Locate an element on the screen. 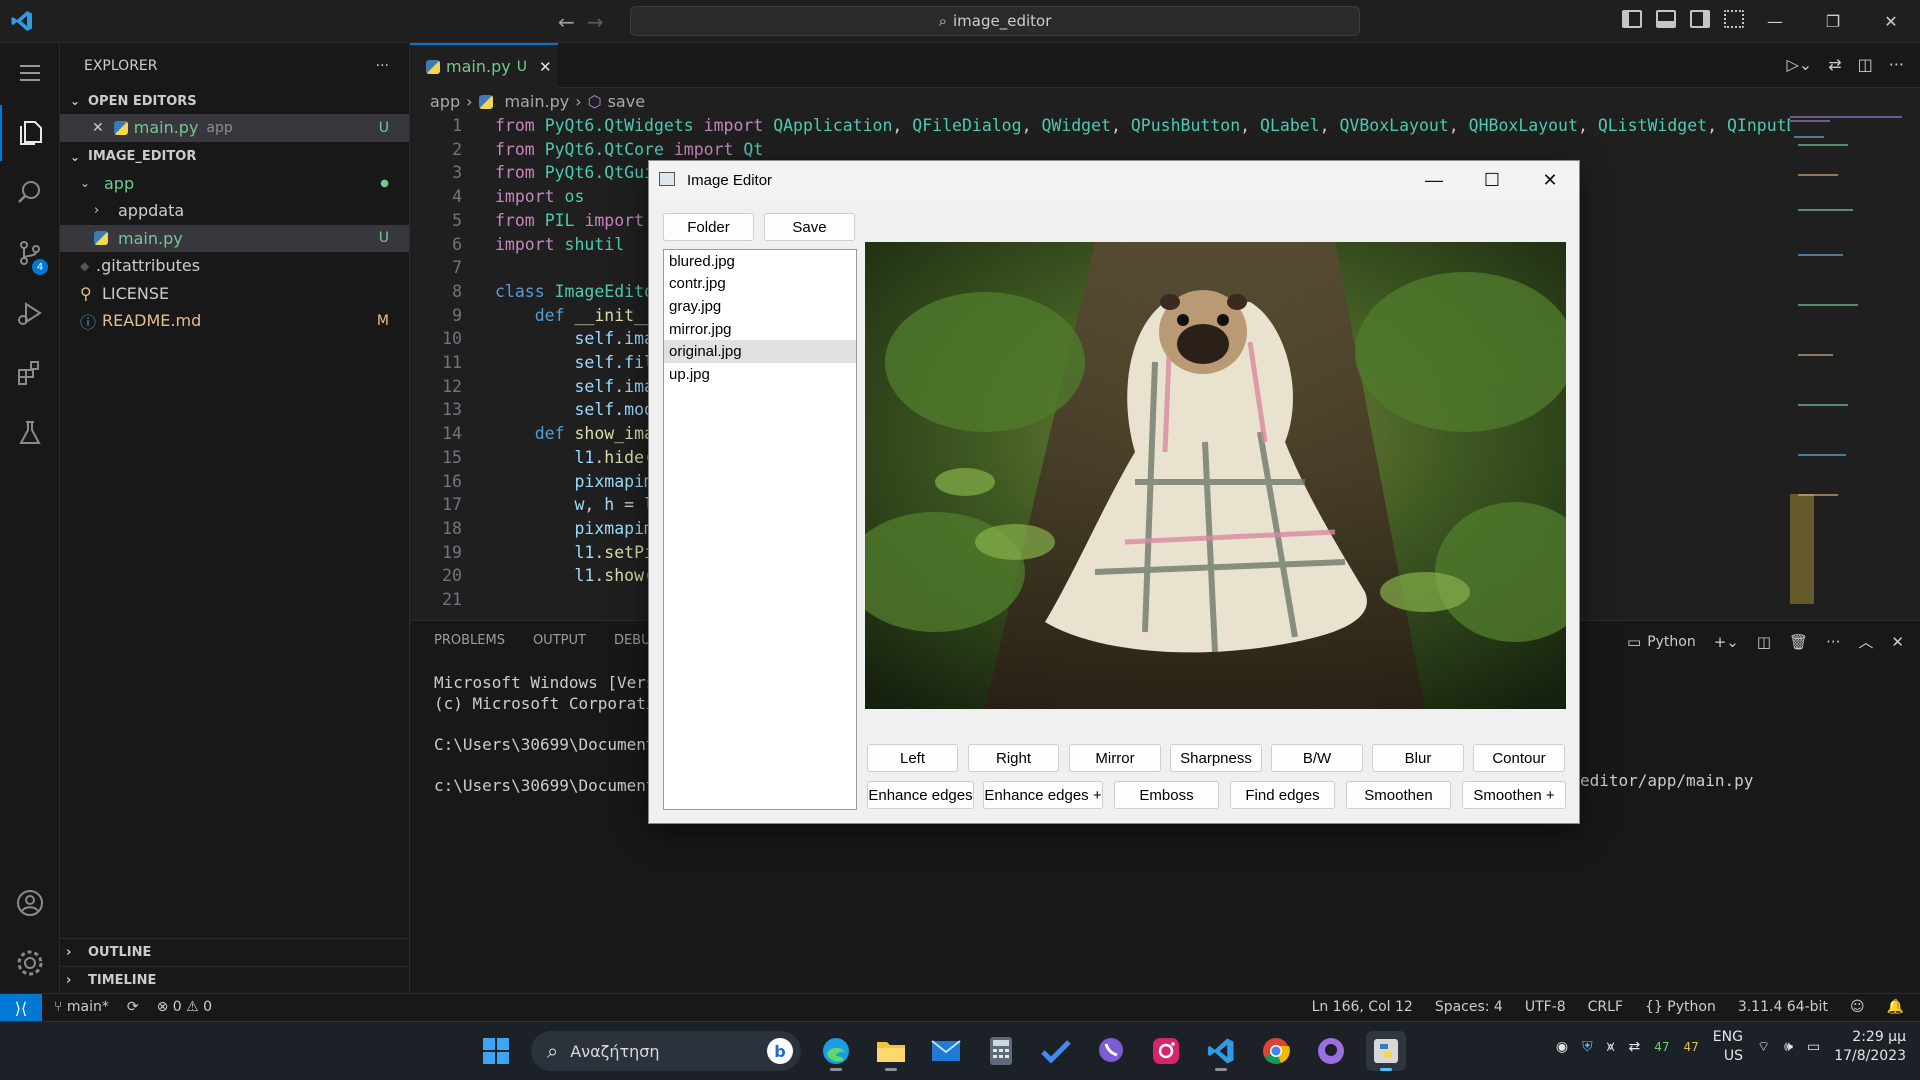  encoding: UTF-8 is located at coordinates (1545, 1007).